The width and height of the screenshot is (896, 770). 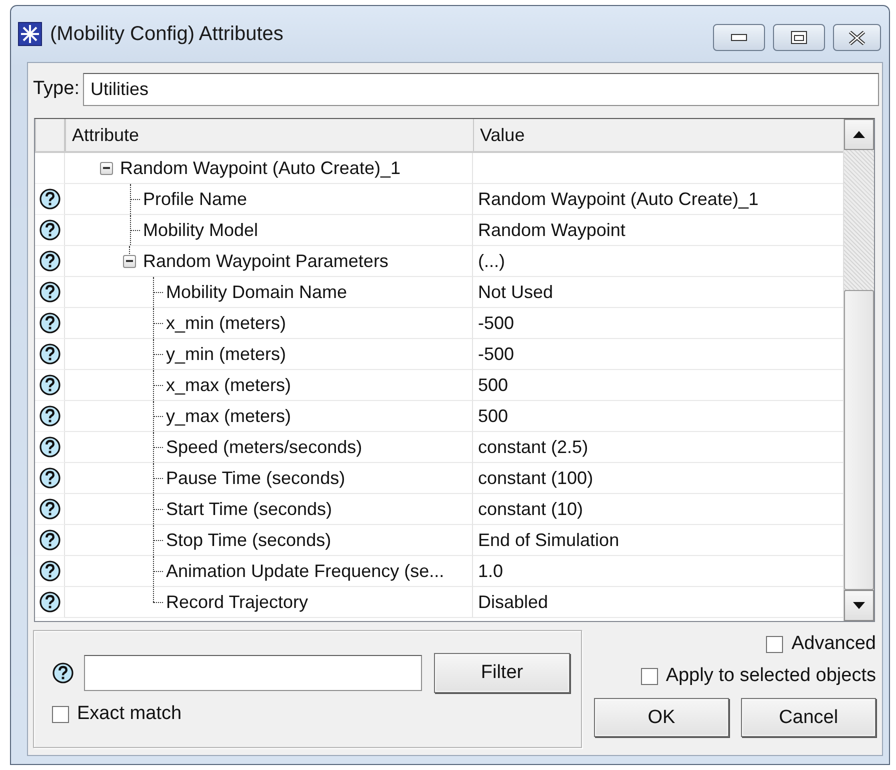 I want to click on attribute-name: Stop Time (seconds), so click(x=249, y=540).